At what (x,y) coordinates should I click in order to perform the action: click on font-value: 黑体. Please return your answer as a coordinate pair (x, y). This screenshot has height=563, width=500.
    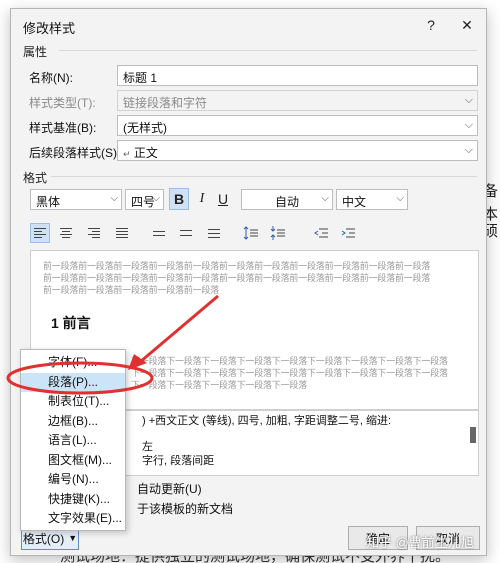
    Looking at the image, I should click on (48, 202).